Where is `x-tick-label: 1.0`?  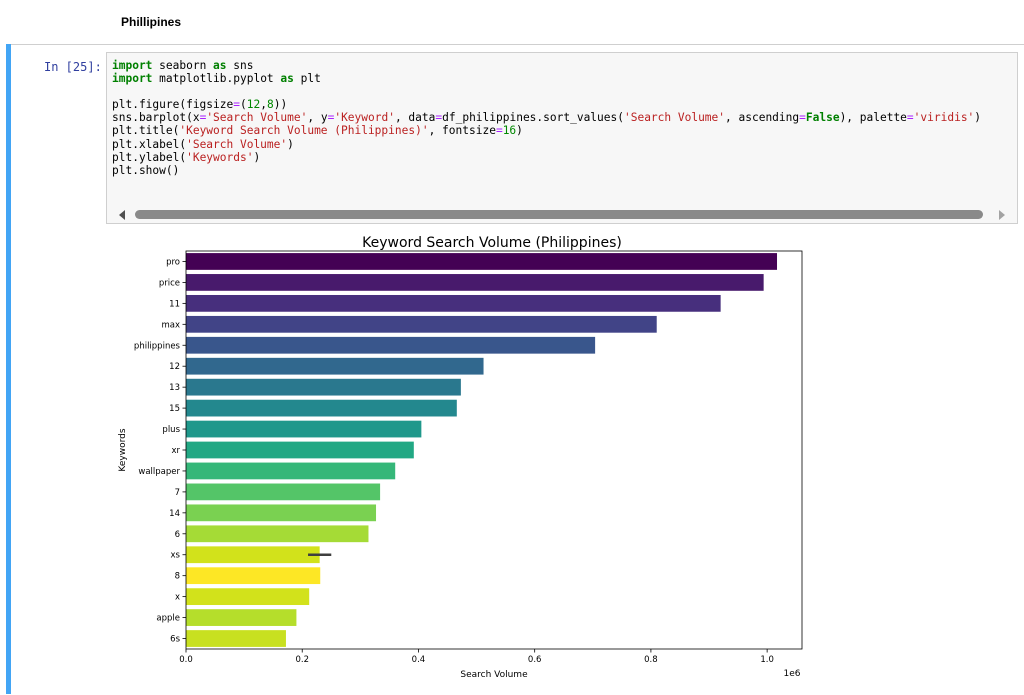 x-tick-label: 1.0 is located at coordinates (767, 660).